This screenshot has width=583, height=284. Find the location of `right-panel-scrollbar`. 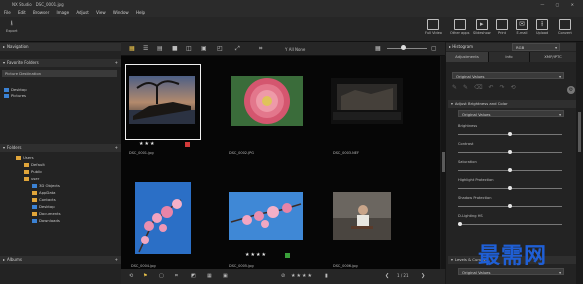

right-panel-scrollbar is located at coordinates (579, 163).